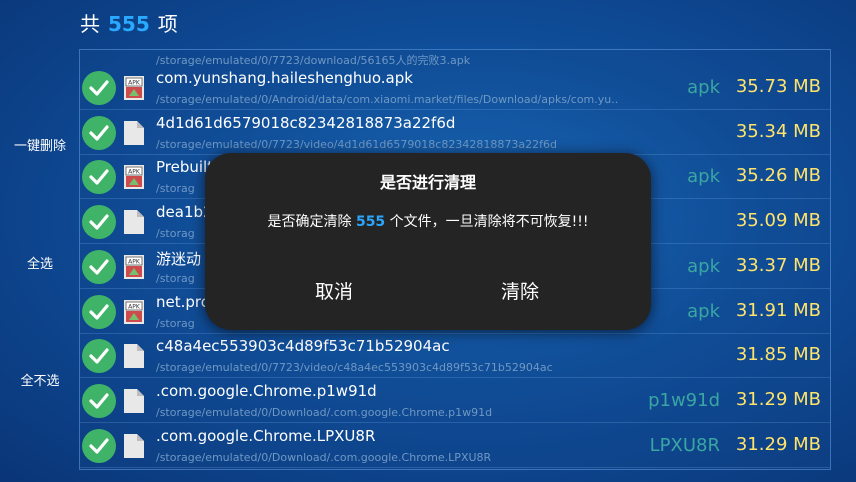  What do you see at coordinates (284, 78) in the screenshot?
I see `file-name: com.yunshang.haileshenghuo.apk` at bounding box center [284, 78].